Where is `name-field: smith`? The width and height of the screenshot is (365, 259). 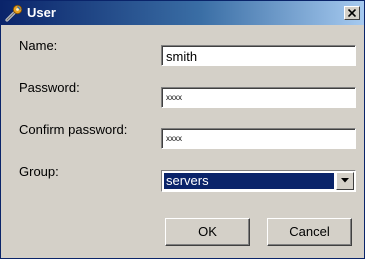 name-field: smith is located at coordinates (258, 55).